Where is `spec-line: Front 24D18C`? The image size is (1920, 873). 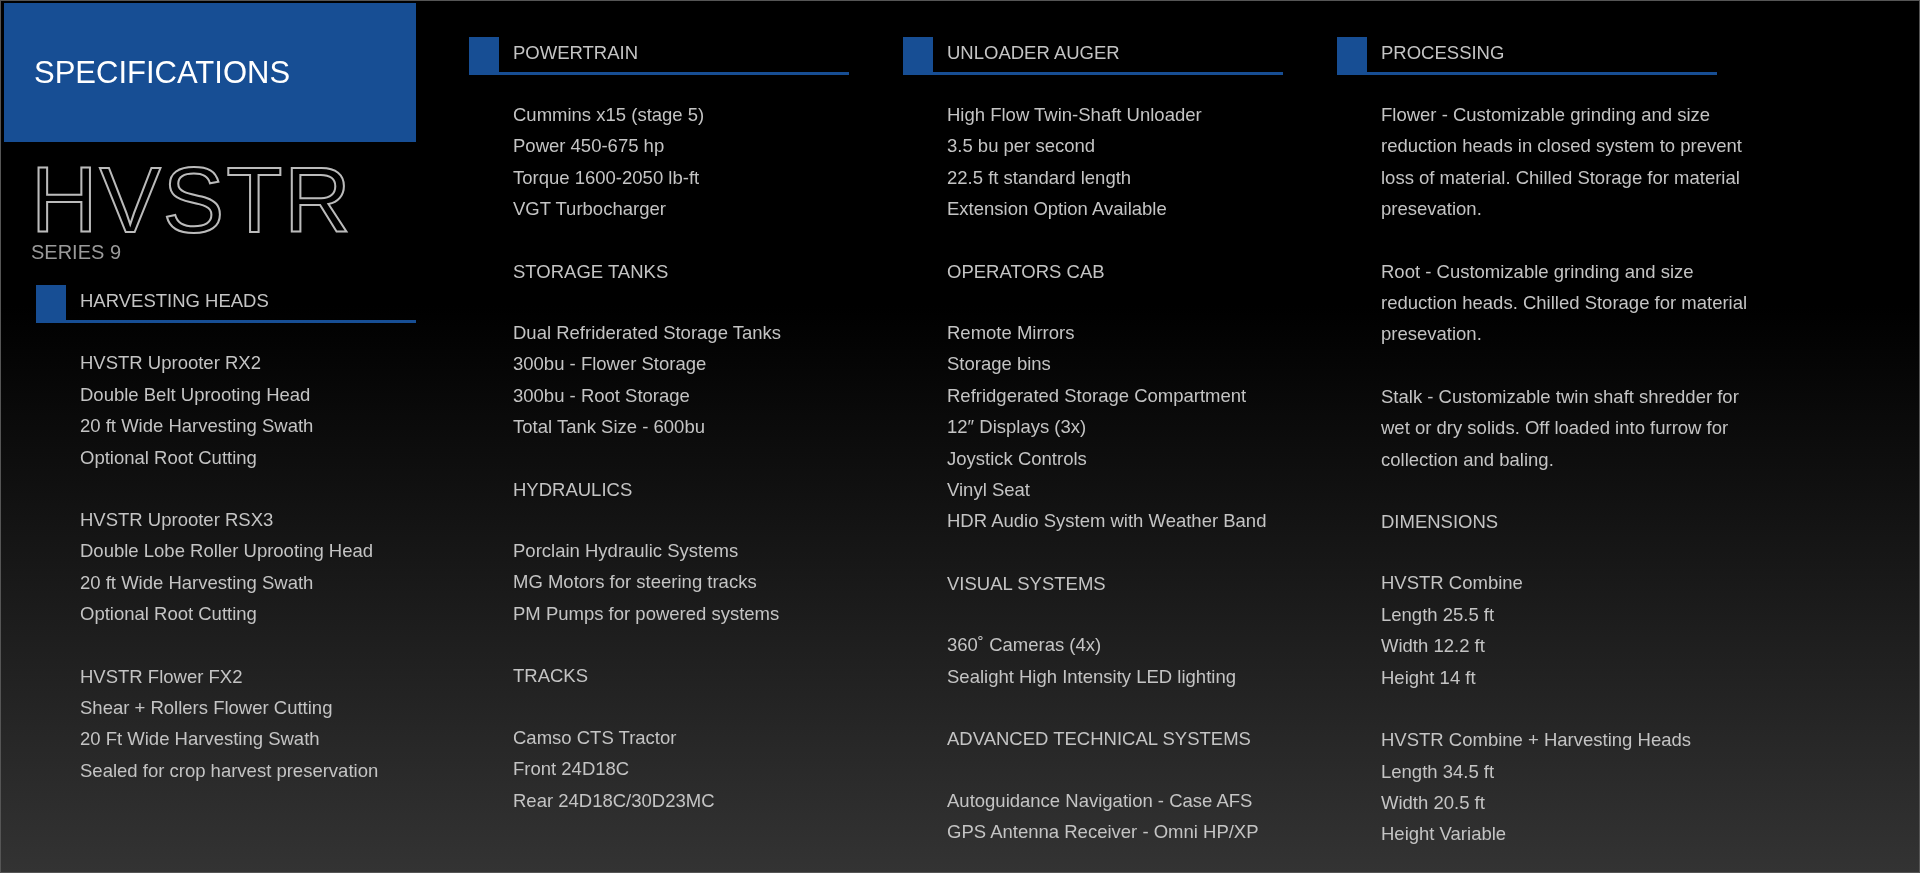 spec-line: Front 24D18C is located at coordinates (571, 769).